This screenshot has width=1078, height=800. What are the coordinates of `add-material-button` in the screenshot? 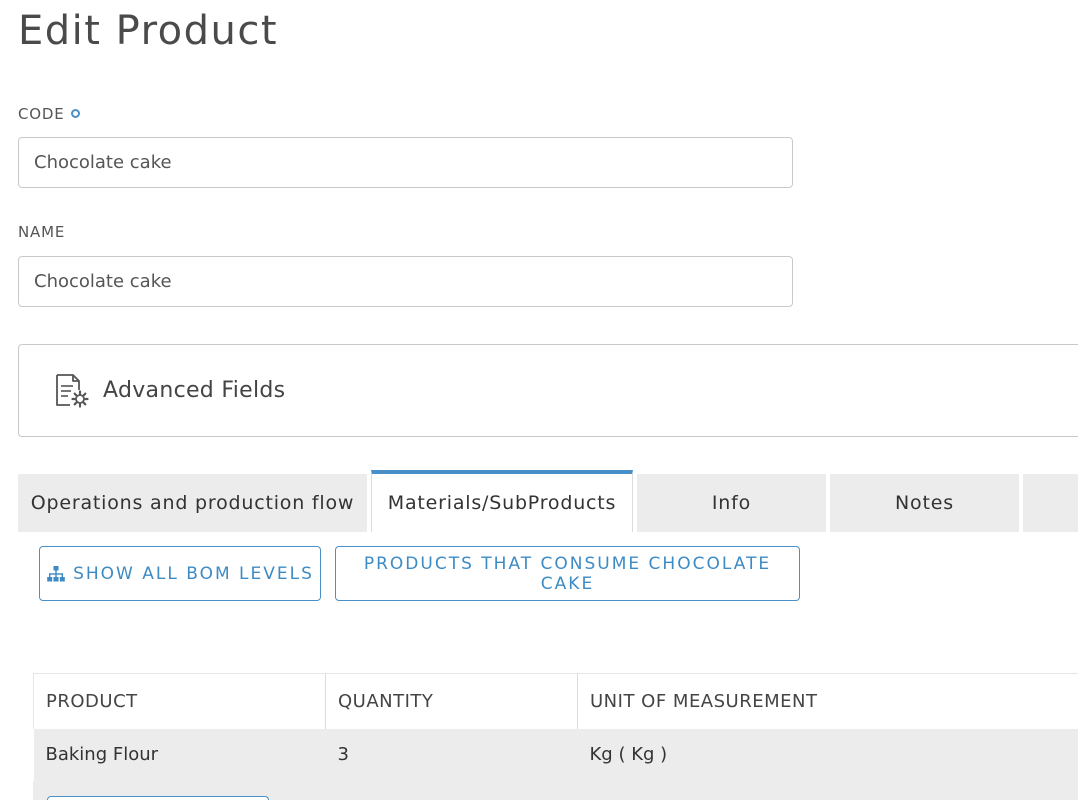 It's located at (158, 798).